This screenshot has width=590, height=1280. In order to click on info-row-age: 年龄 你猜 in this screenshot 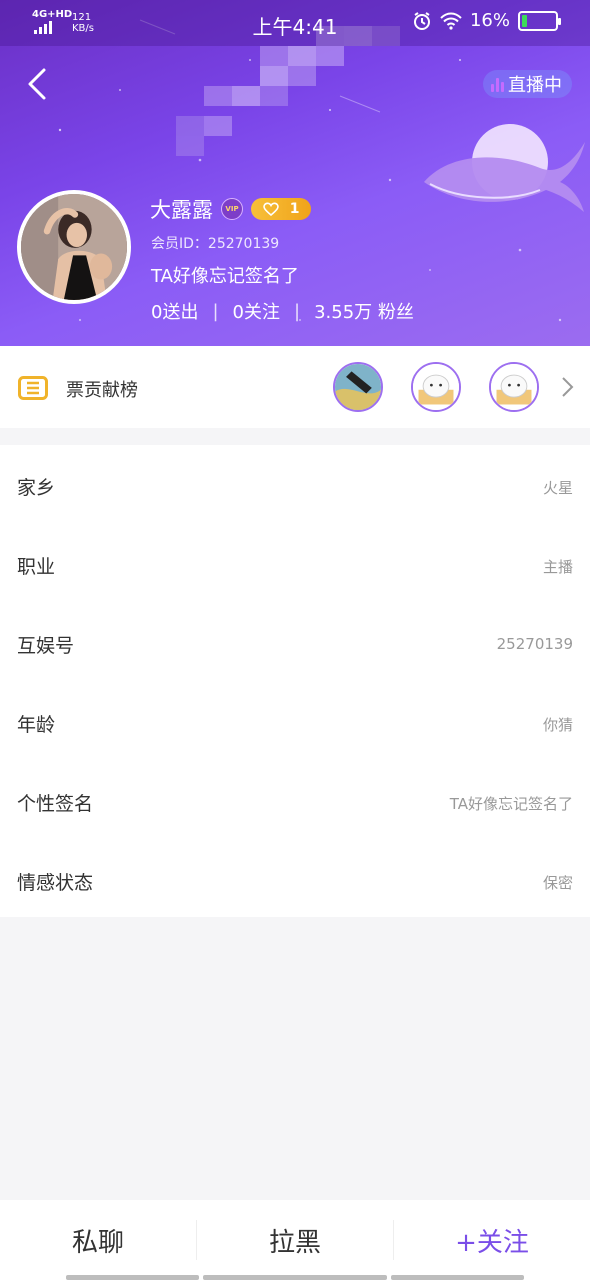, I will do `click(295, 721)`.